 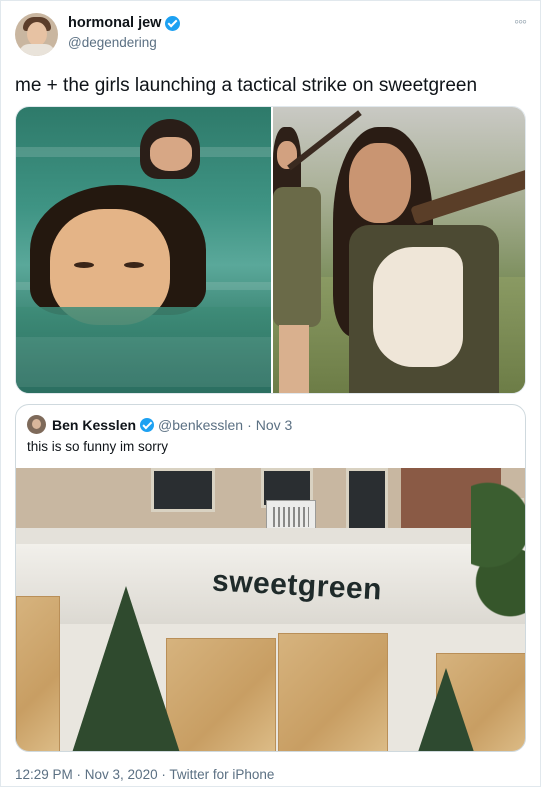 I want to click on person-back-face, so click(x=171, y=154).